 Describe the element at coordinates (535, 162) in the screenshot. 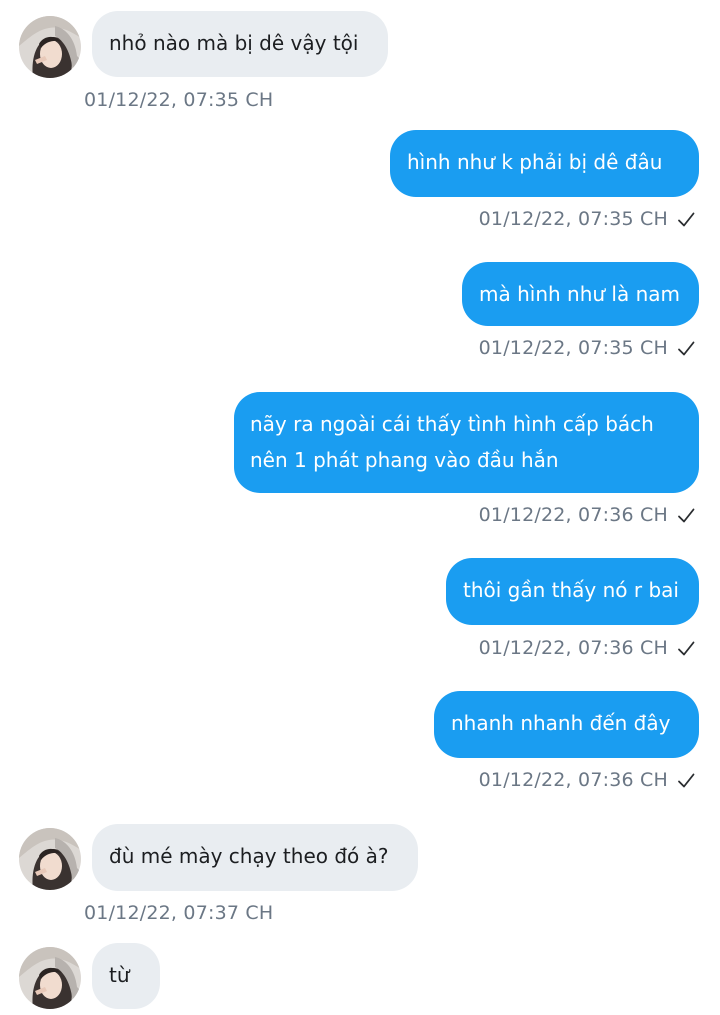

I see `message-text: hình như k phải bị dê đâu` at that location.